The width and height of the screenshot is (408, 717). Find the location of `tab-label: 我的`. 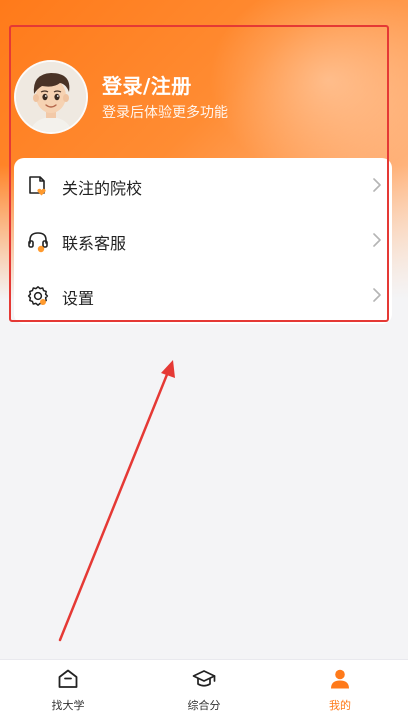

tab-label: 我的 is located at coordinates (340, 705).